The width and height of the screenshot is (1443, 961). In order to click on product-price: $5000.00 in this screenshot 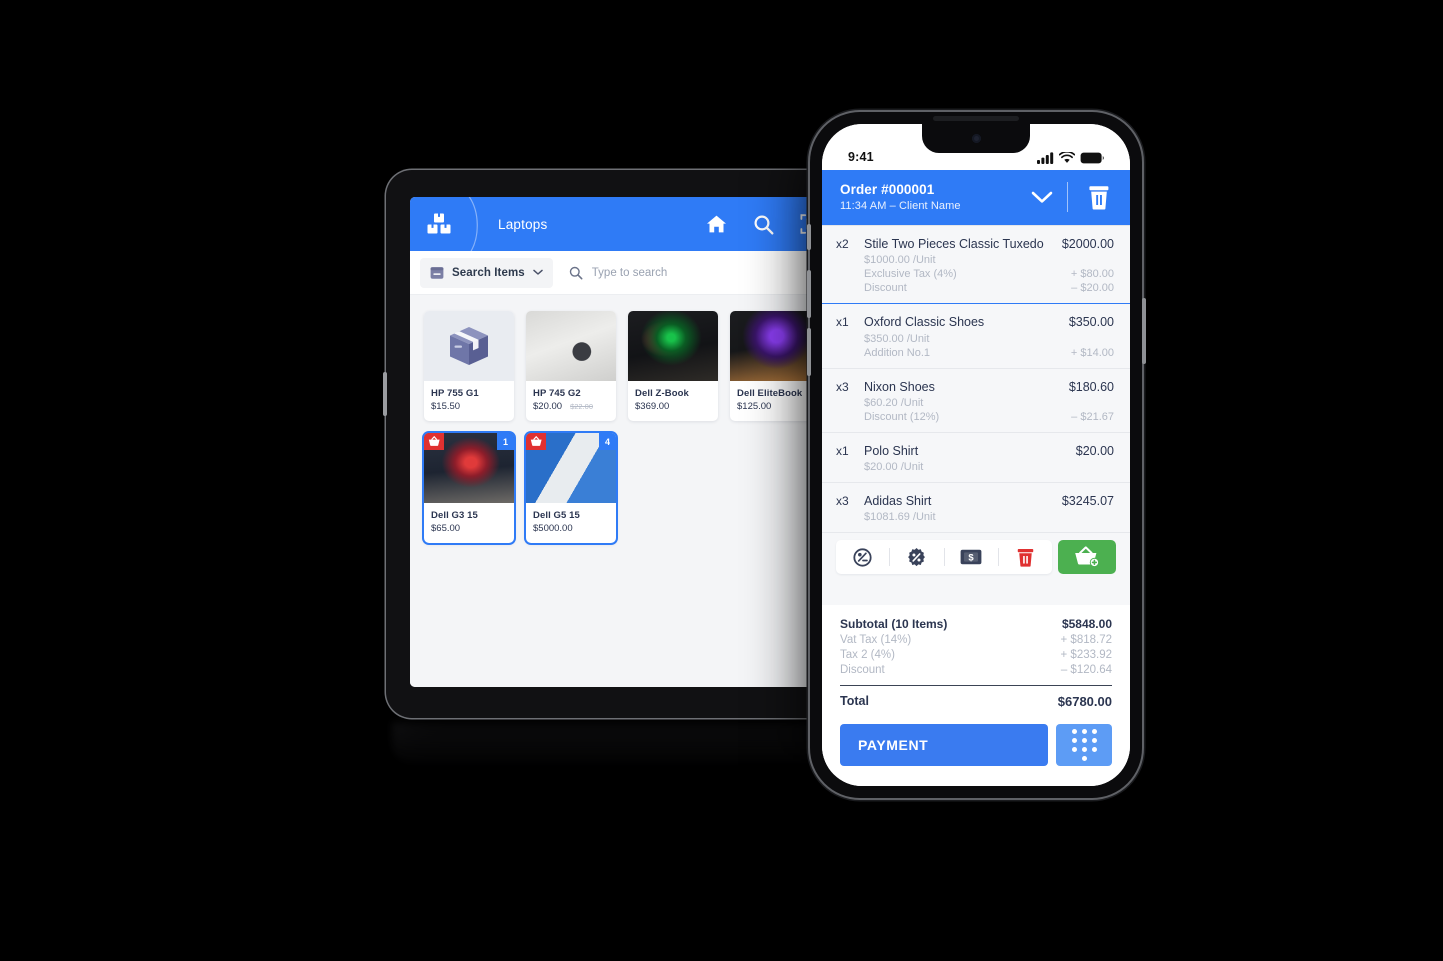, I will do `click(553, 528)`.